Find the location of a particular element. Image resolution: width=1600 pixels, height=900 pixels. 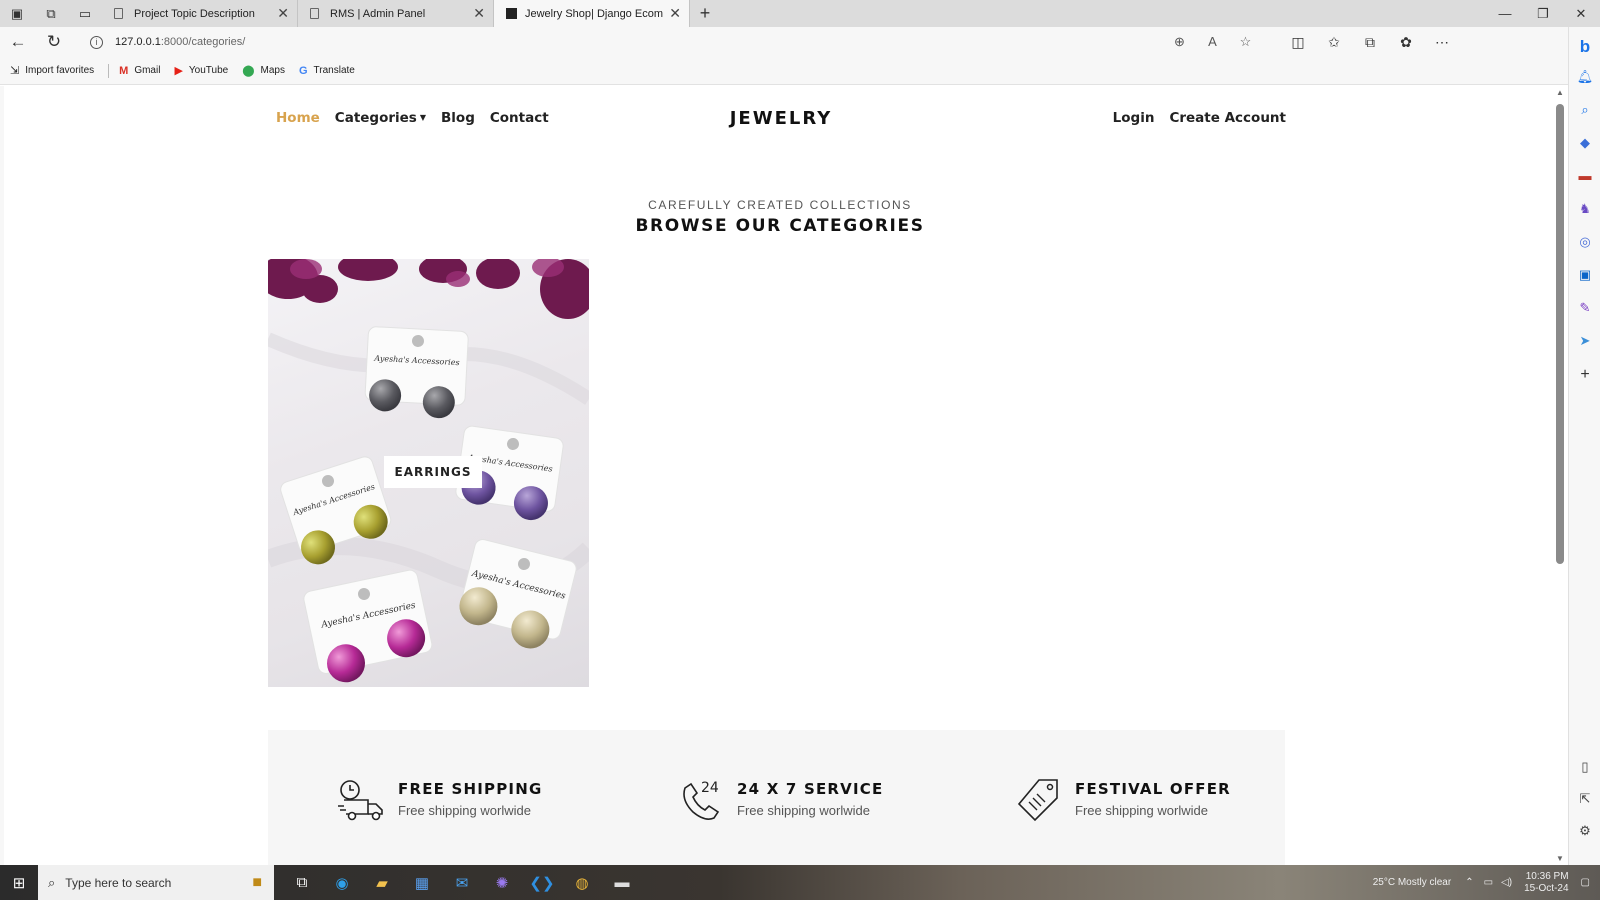

bookmark-youtube: ▶ YouTube is located at coordinates (201, 70).